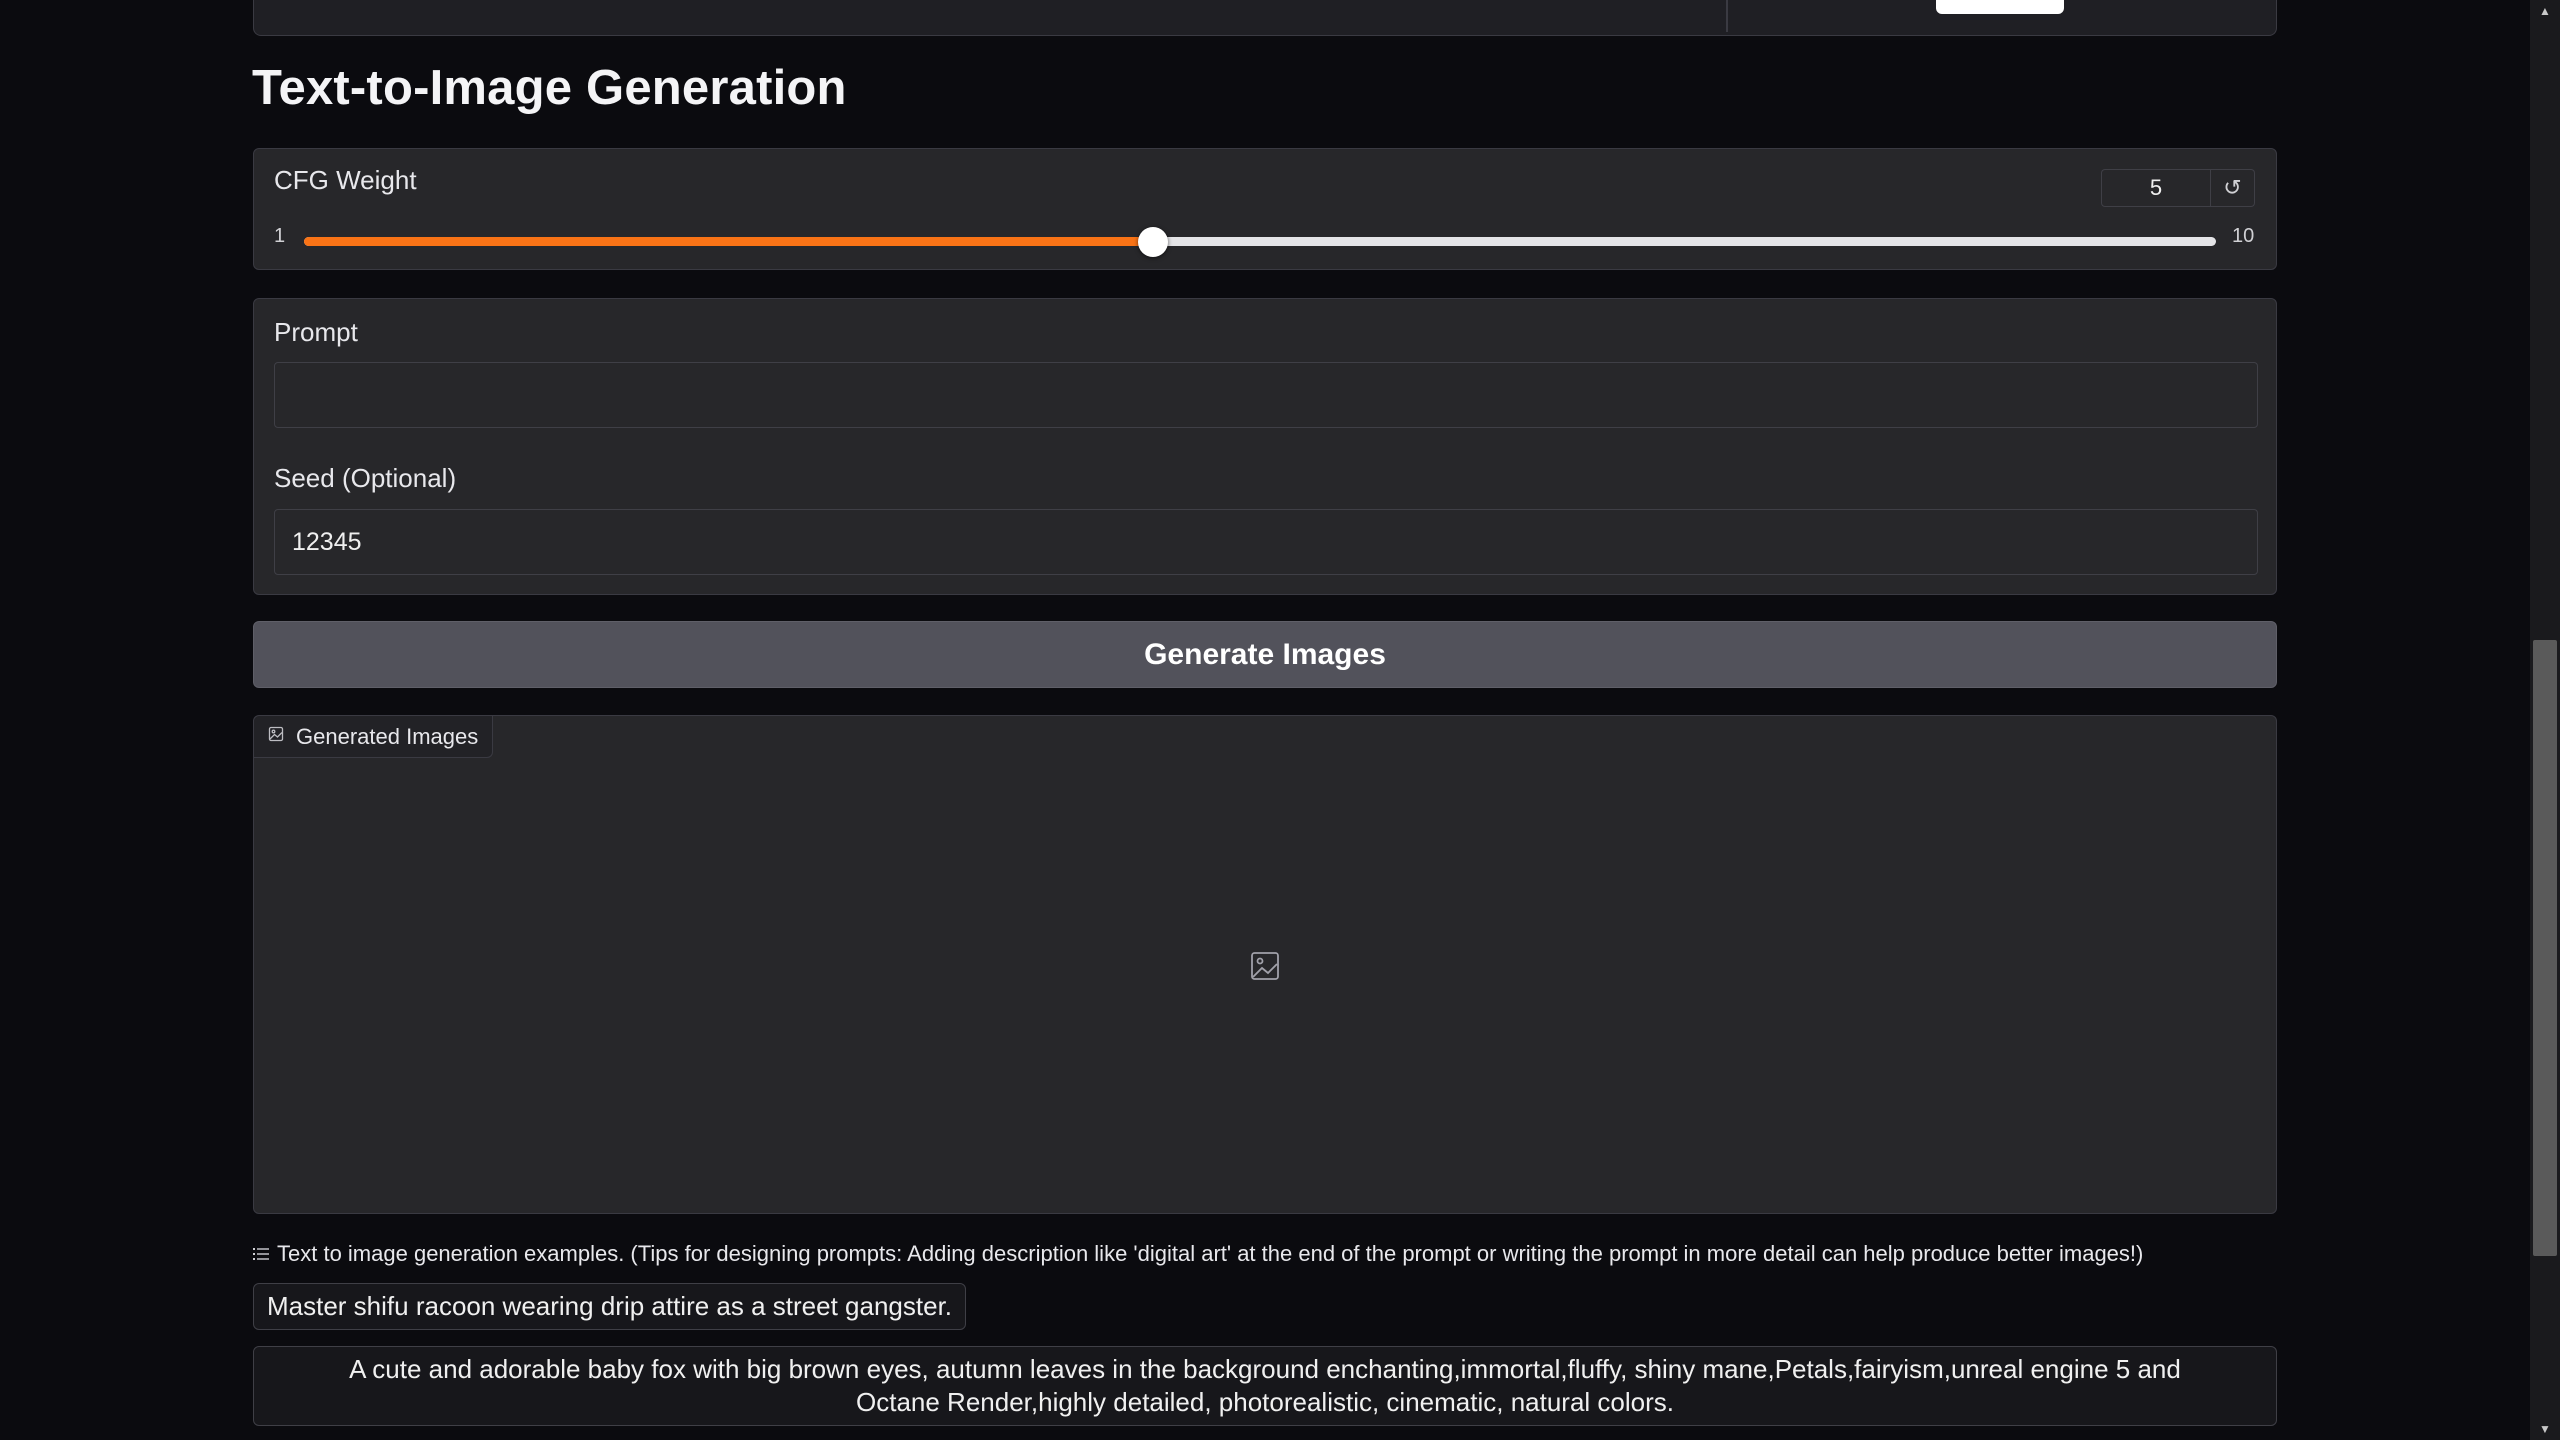 The image size is (2560, 1440). What do you see at coordinates (1265, 209) in the screenshot?
I see `cfg-weight-panel: CFG Weight 5 ↺ 1 10` at bounding box center [1265, 209].